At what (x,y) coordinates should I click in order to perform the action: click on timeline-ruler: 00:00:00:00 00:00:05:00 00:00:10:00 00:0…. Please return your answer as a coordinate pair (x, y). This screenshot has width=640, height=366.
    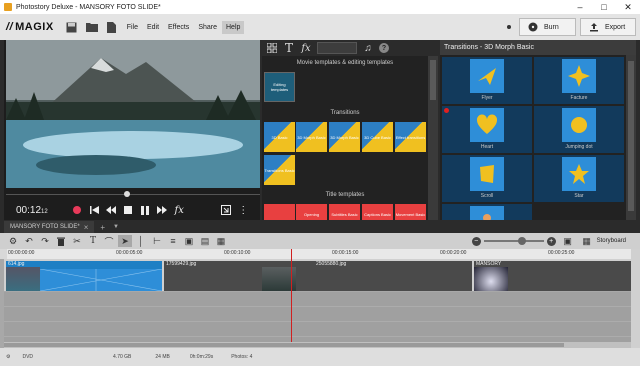
    Looking at the image, I should click on (320, 254).